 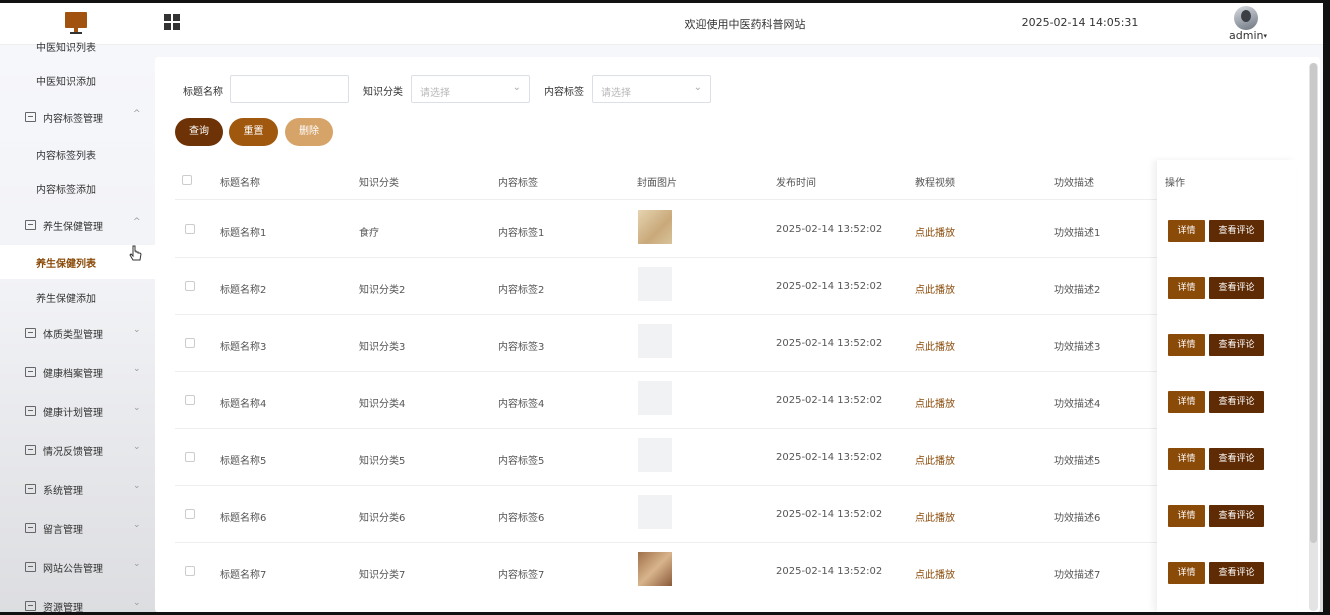 What do you see at coordinates (243, 290) in the screenshot?
I see `cell-title: 标题名称2` at bounding box center [243, 290].